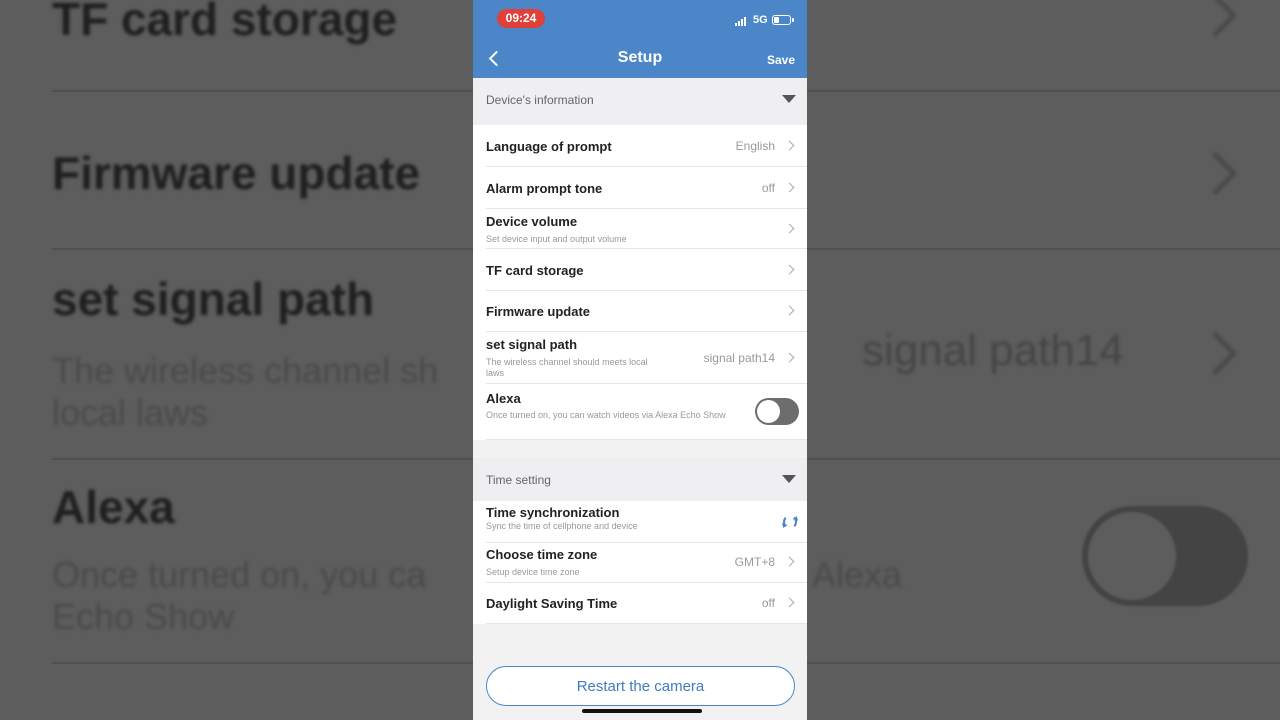 This screenshot has width=1280, height=720. Describe the element at coordinates (783, 20) in the screenshot. I see `battery-icon` at that location.